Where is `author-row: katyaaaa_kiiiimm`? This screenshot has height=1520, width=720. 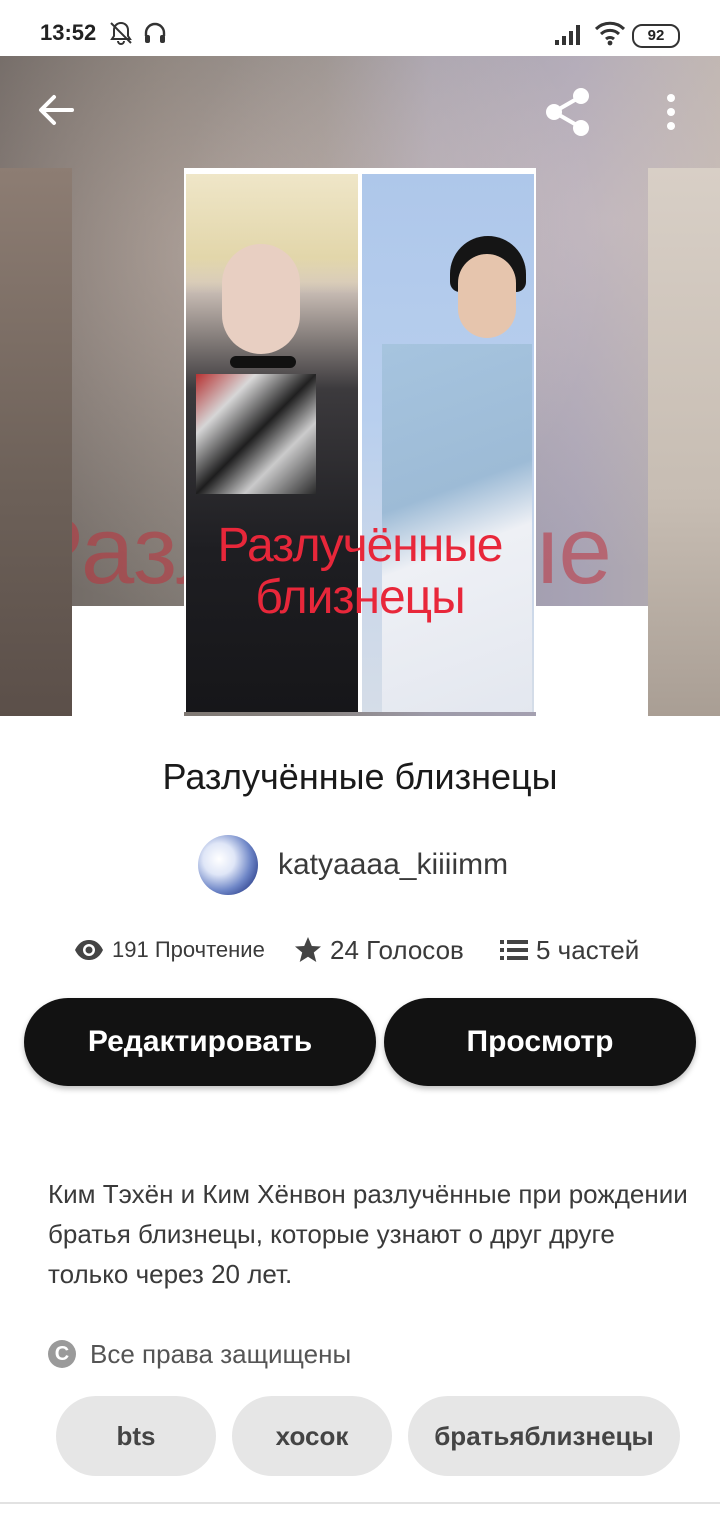
author-row: katyaaaa_kiiiimm is located at coordinates (353, 865).